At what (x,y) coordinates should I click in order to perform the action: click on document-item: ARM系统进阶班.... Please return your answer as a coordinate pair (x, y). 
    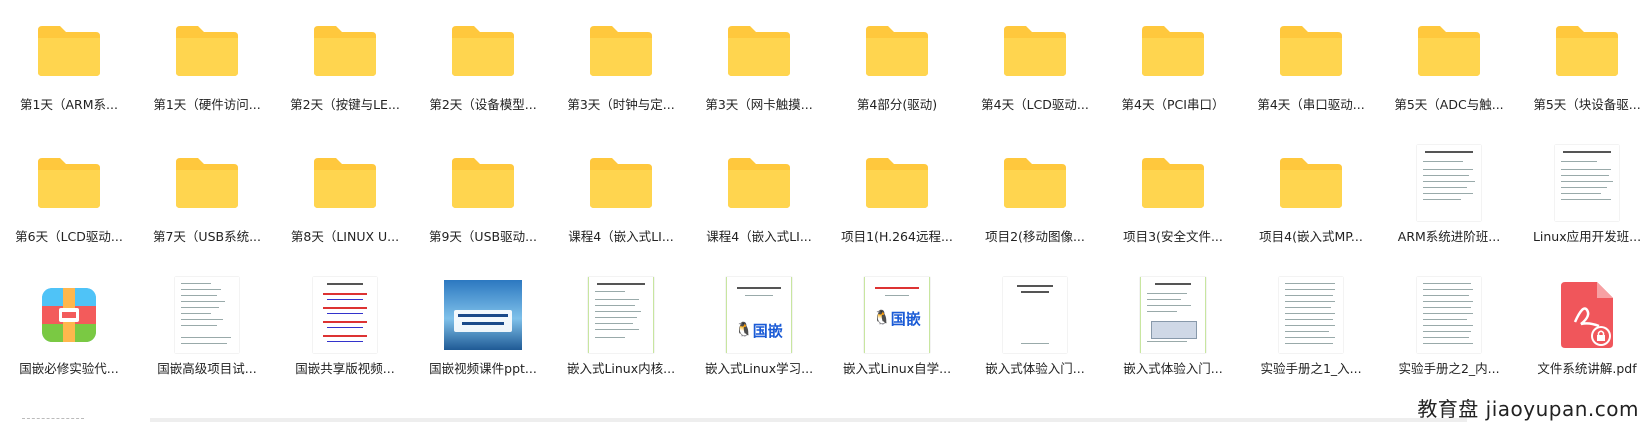
    Looking at the image, I should click on (1449, 198).